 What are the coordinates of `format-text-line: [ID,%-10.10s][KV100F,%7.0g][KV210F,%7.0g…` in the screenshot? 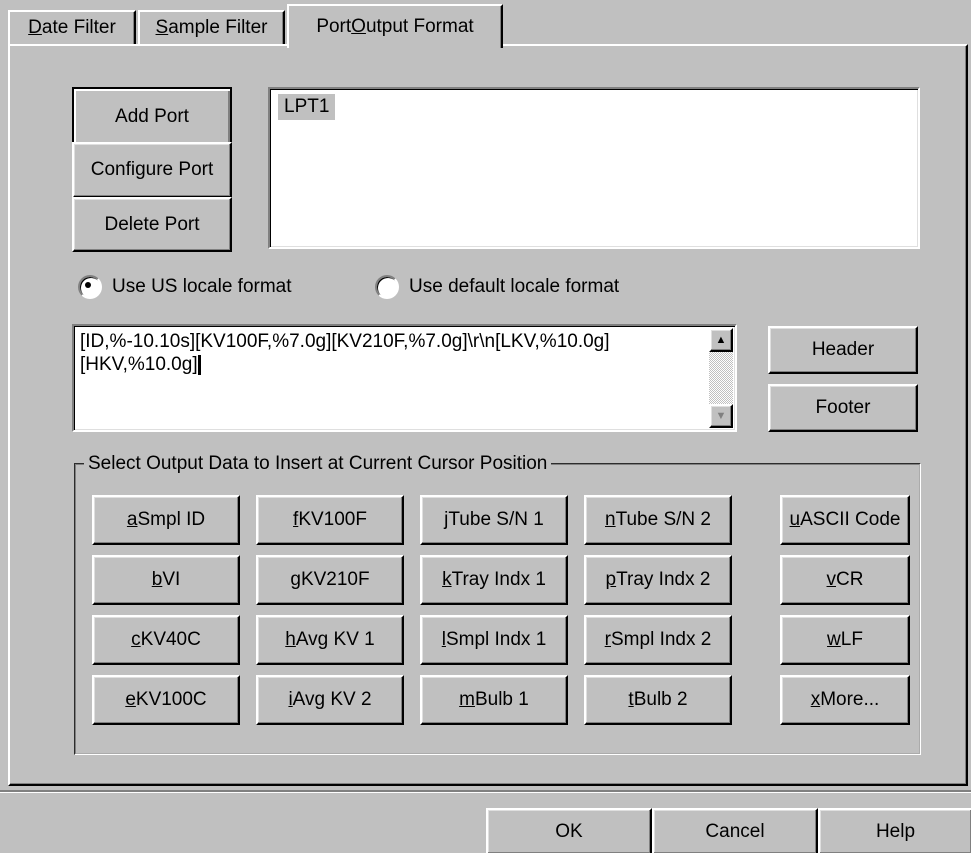 It's located at (345, 341).